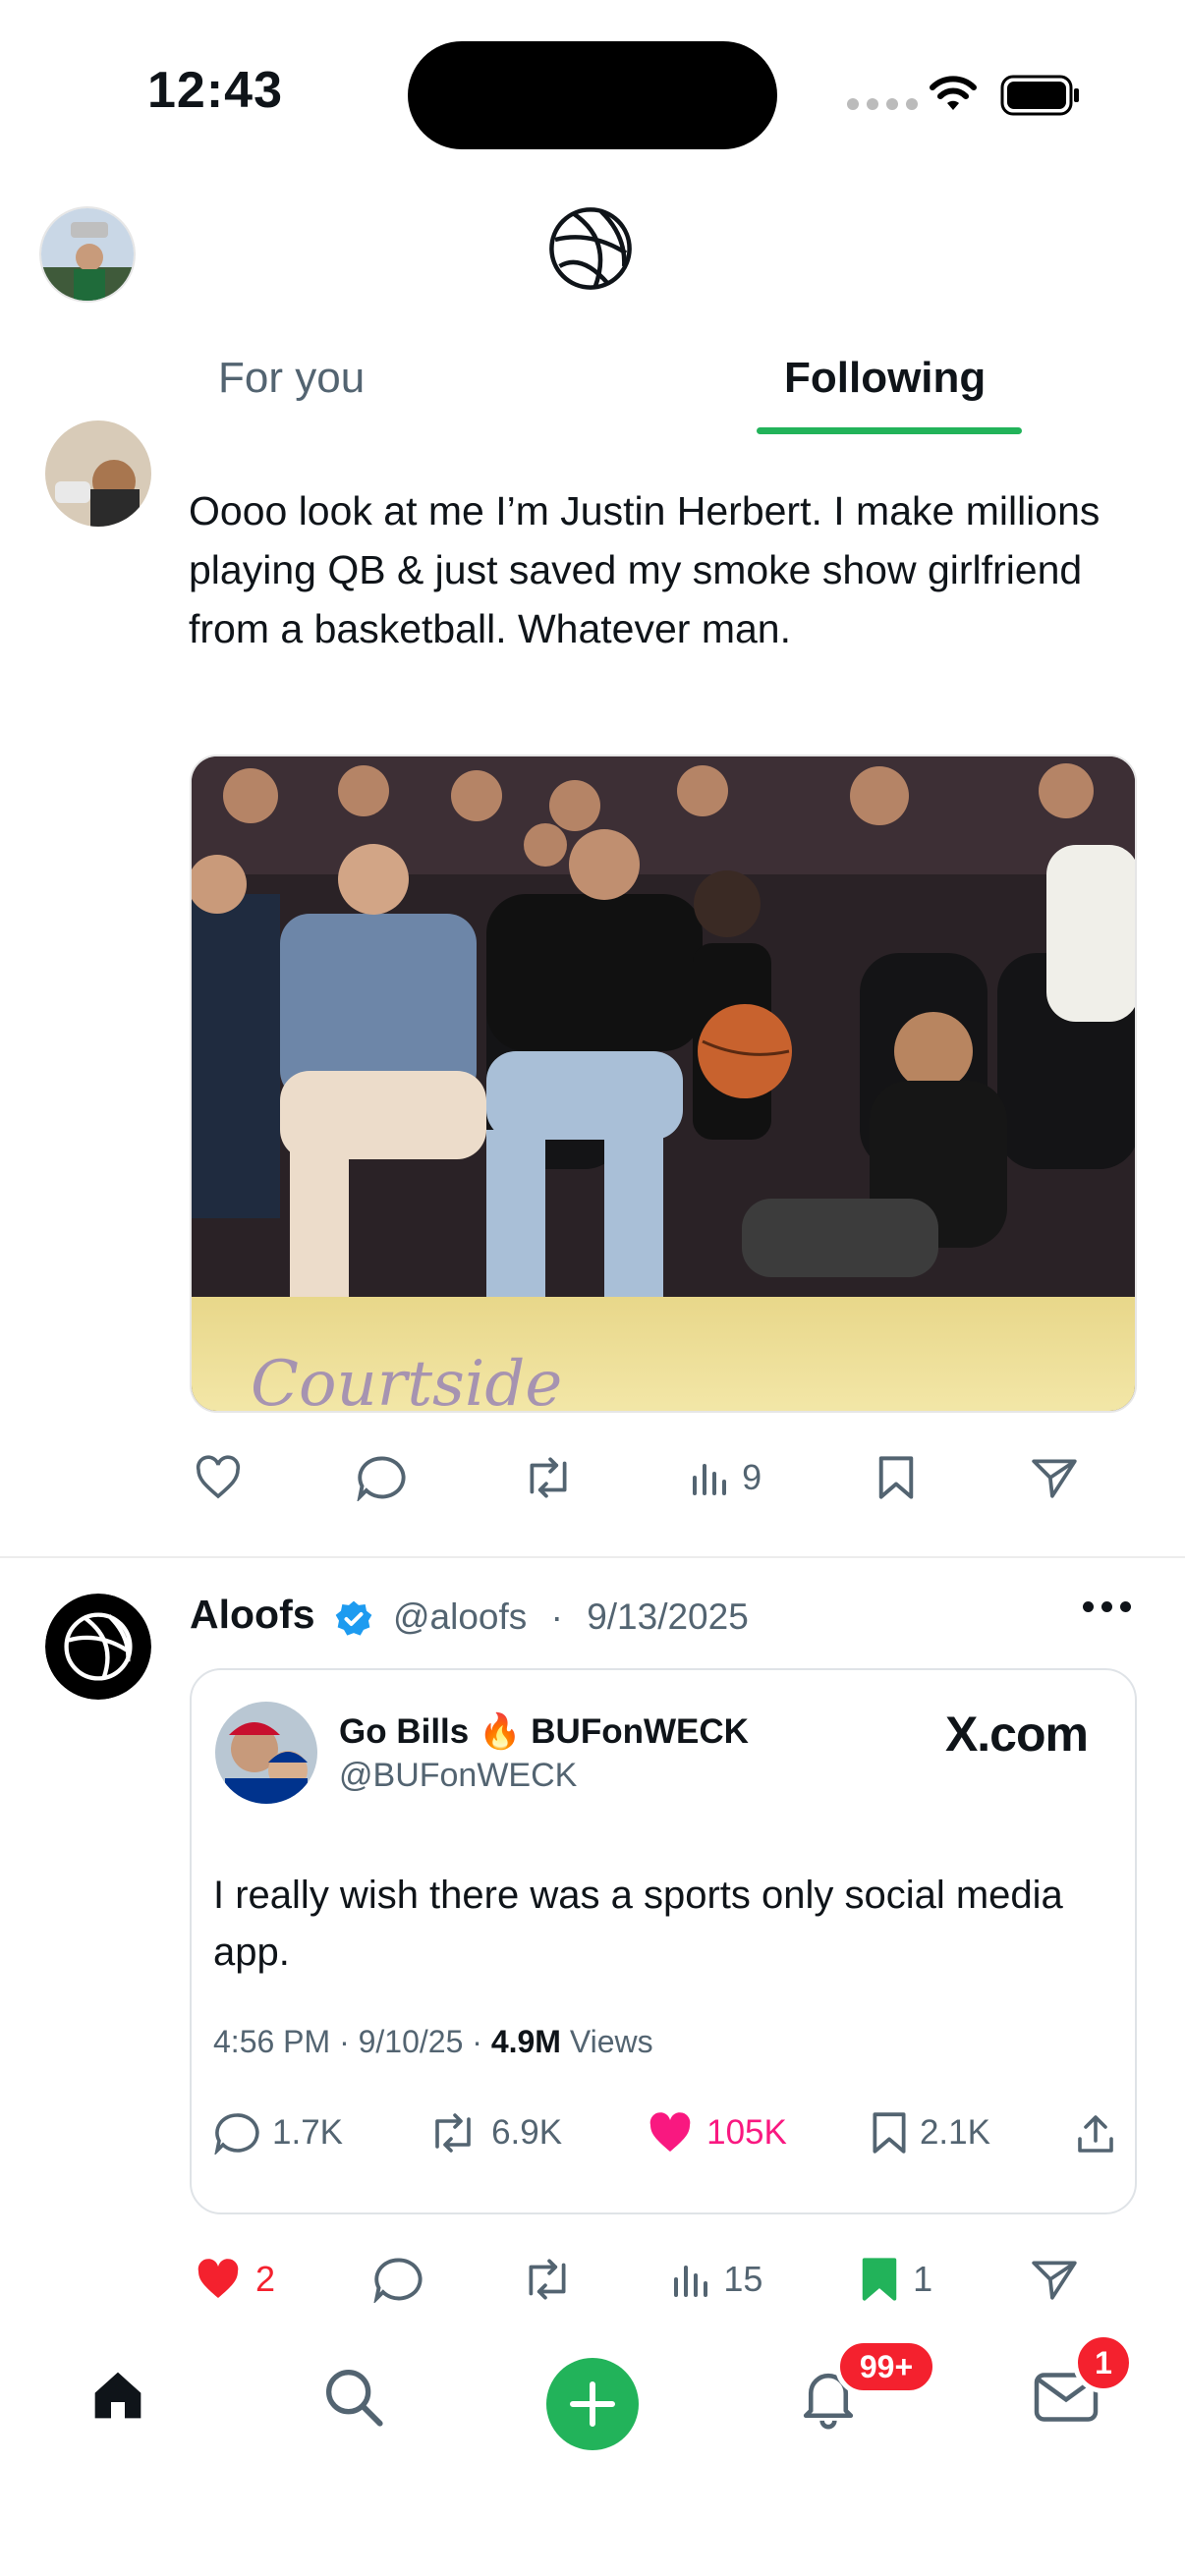 This screenshot has height=2576, width=1185. What do you see at coordinates (743, 2279) in the screenshot?
I see `views-count-label: 15` at bounding box center [743, 2279].